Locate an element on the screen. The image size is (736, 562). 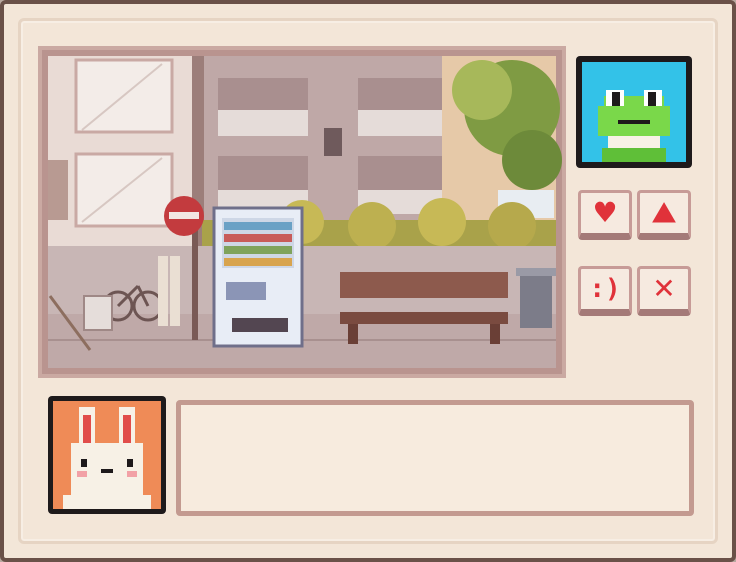
smile-button: :) is located at coordinates (605, 291).